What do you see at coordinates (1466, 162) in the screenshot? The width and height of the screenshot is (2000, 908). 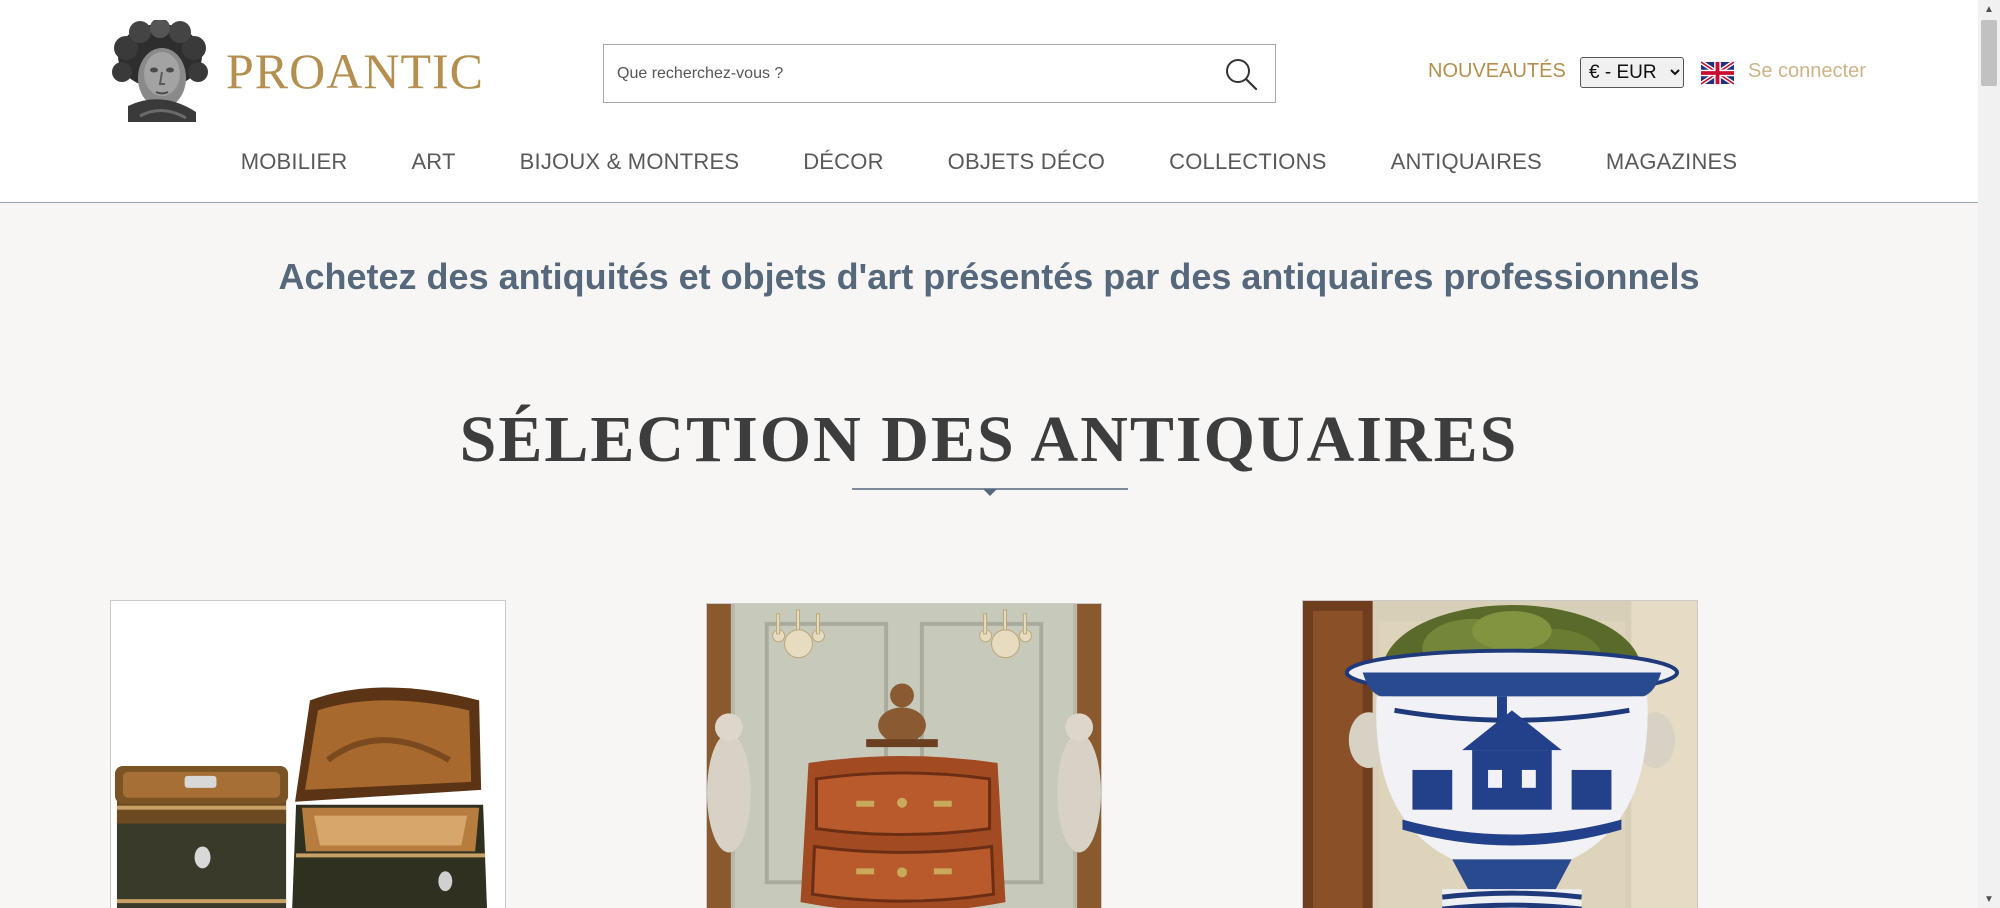 I see `nav-item-antiquaires: ANTIQUAIRES` at bounding box center [1466, 162].